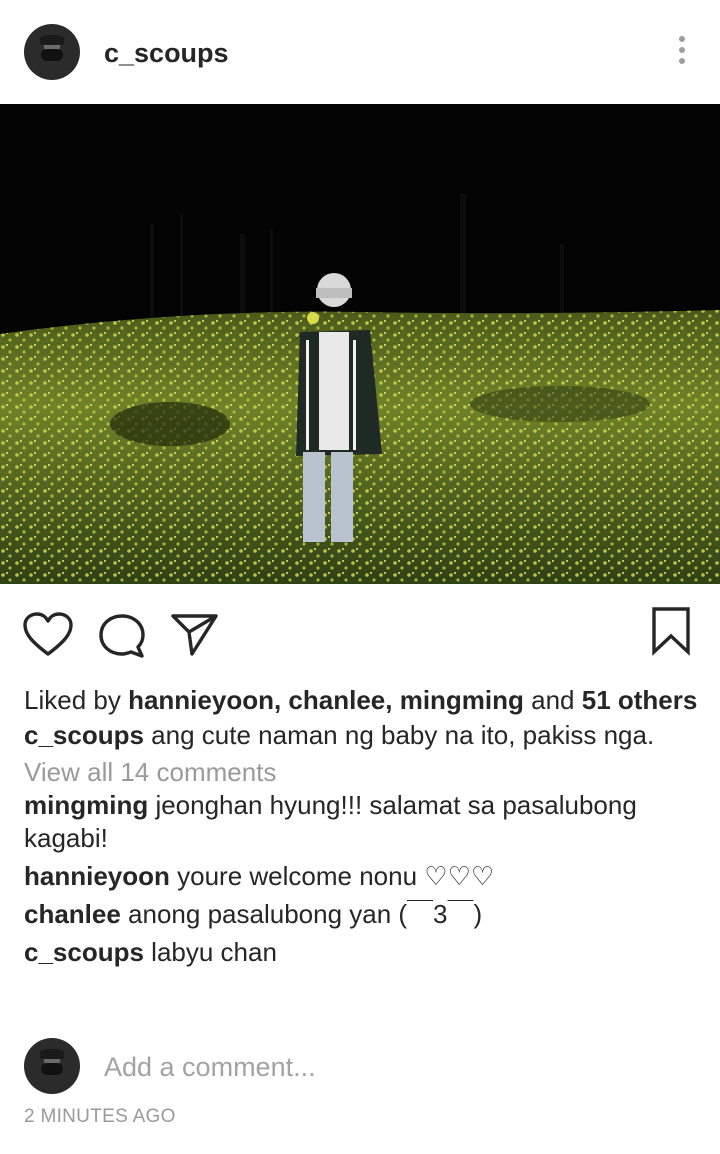  What do you see at coordinates (332, 876) in the screenshot?
I see `comment-text: youre welcome nonu ♡♡♡` at bounding box center [332, 876].